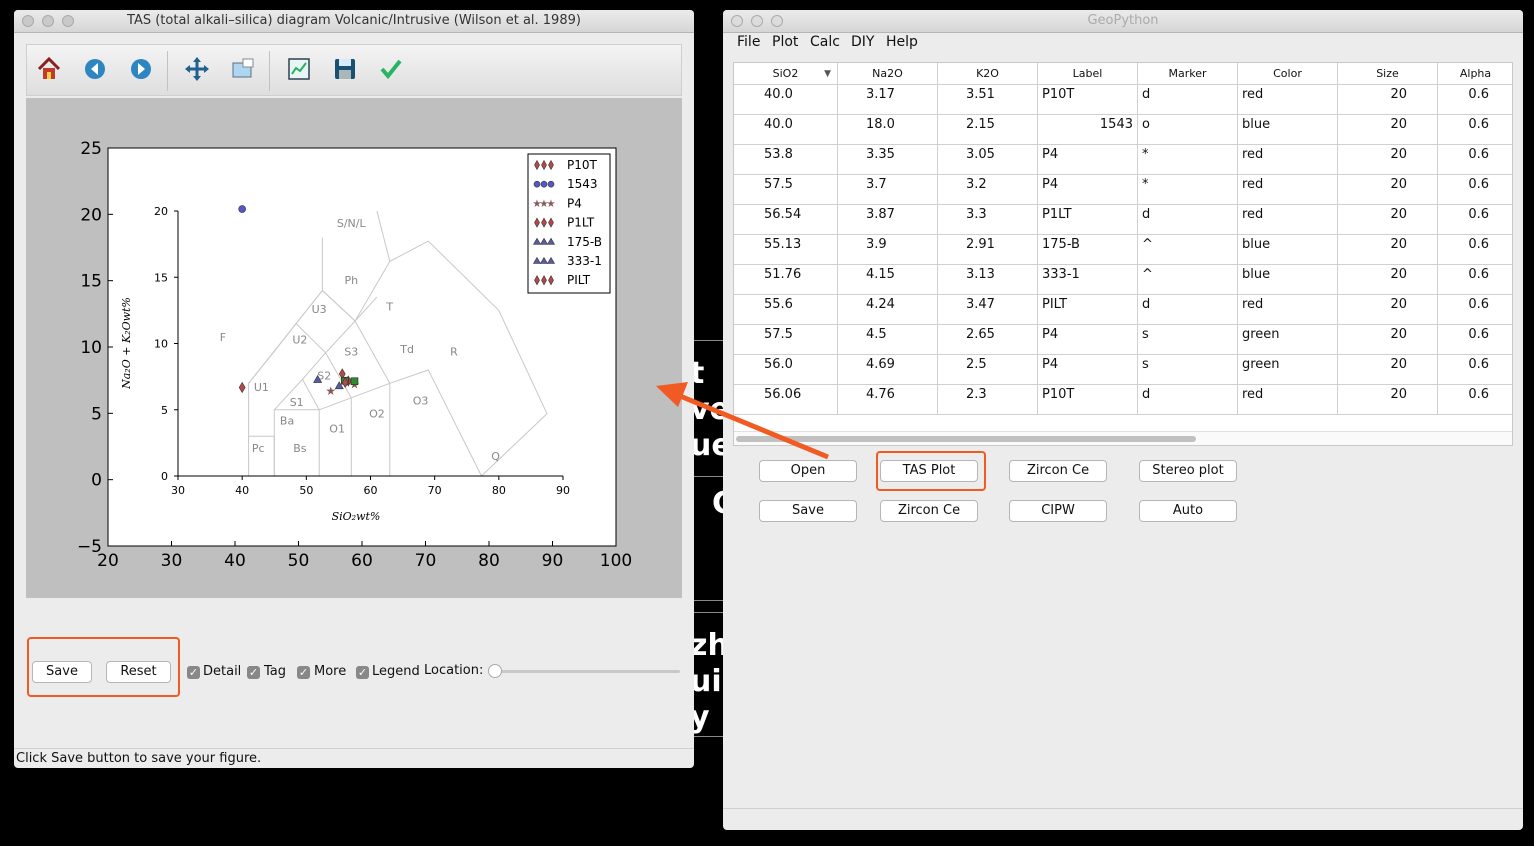 The image size is (1534, 846). Describe the element at coordinates (786, 74) in the screenshot. I see `column-header-sio2: SiO2 ▼` at that location.